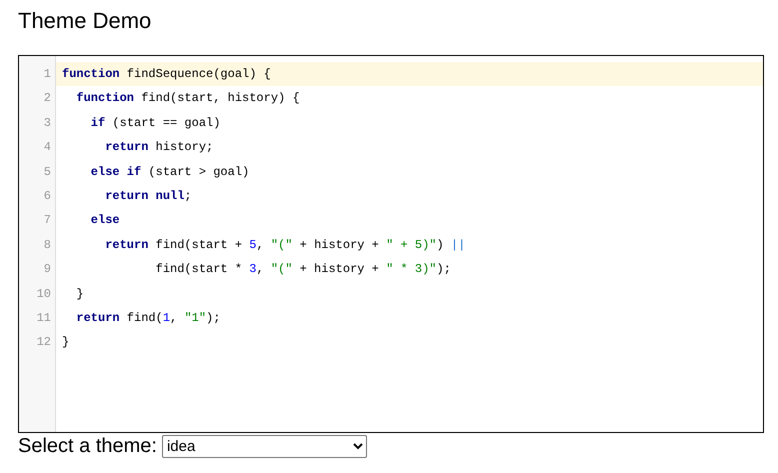 The height and width of the screenshot is (473, 778). What do you see at coordinates (47, 98) in the screenshot?
I see `line-number: 2` at bounding box center [47, 98].